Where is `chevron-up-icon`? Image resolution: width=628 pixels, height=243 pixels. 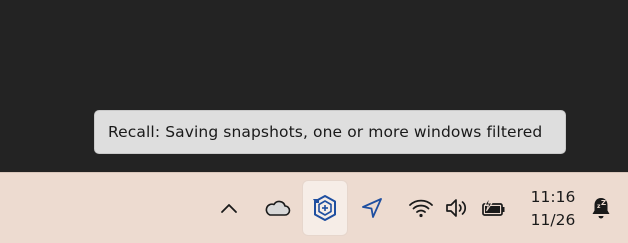 chevron-up-icon is located at coordinates (229, 208).